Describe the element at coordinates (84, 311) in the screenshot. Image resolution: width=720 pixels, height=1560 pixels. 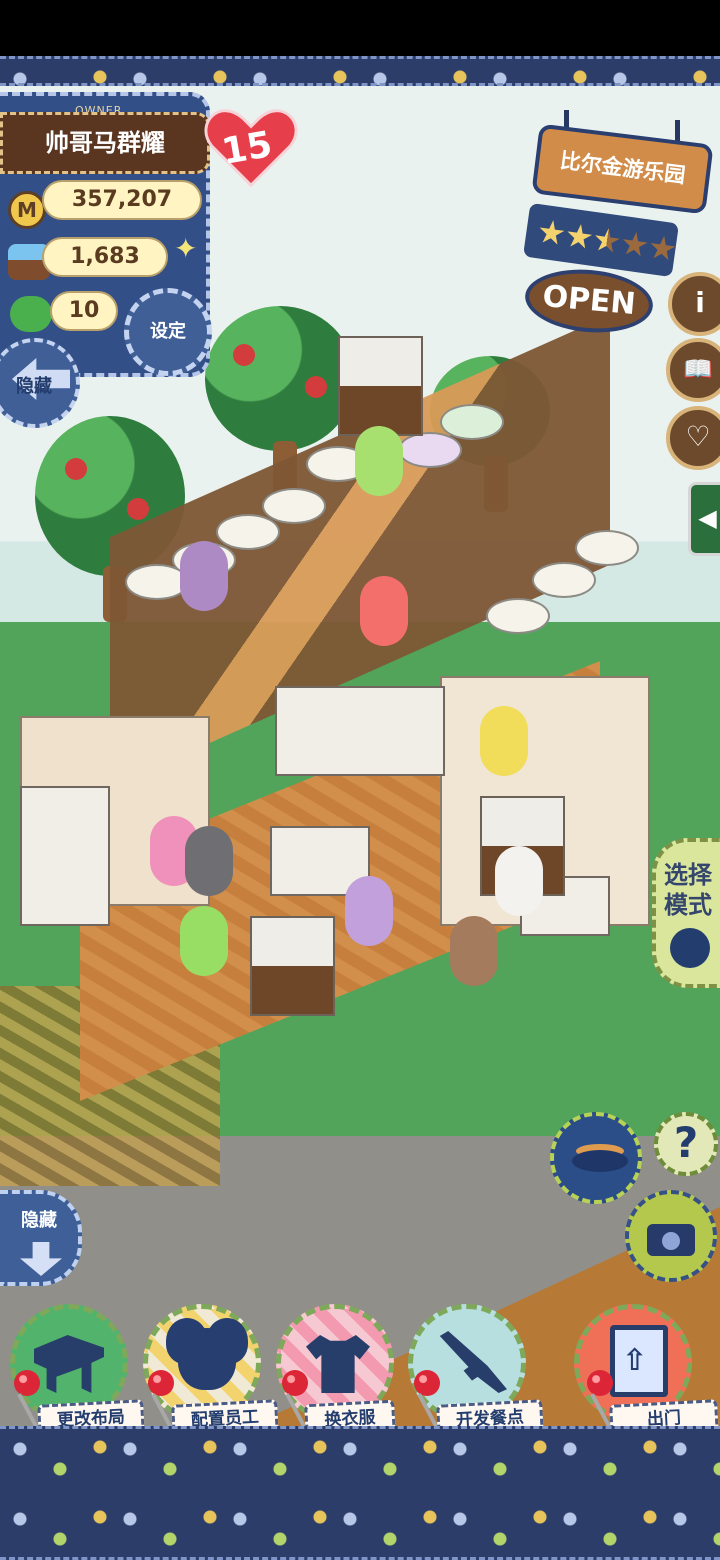
I see `clovers-counter: 10` at that location.